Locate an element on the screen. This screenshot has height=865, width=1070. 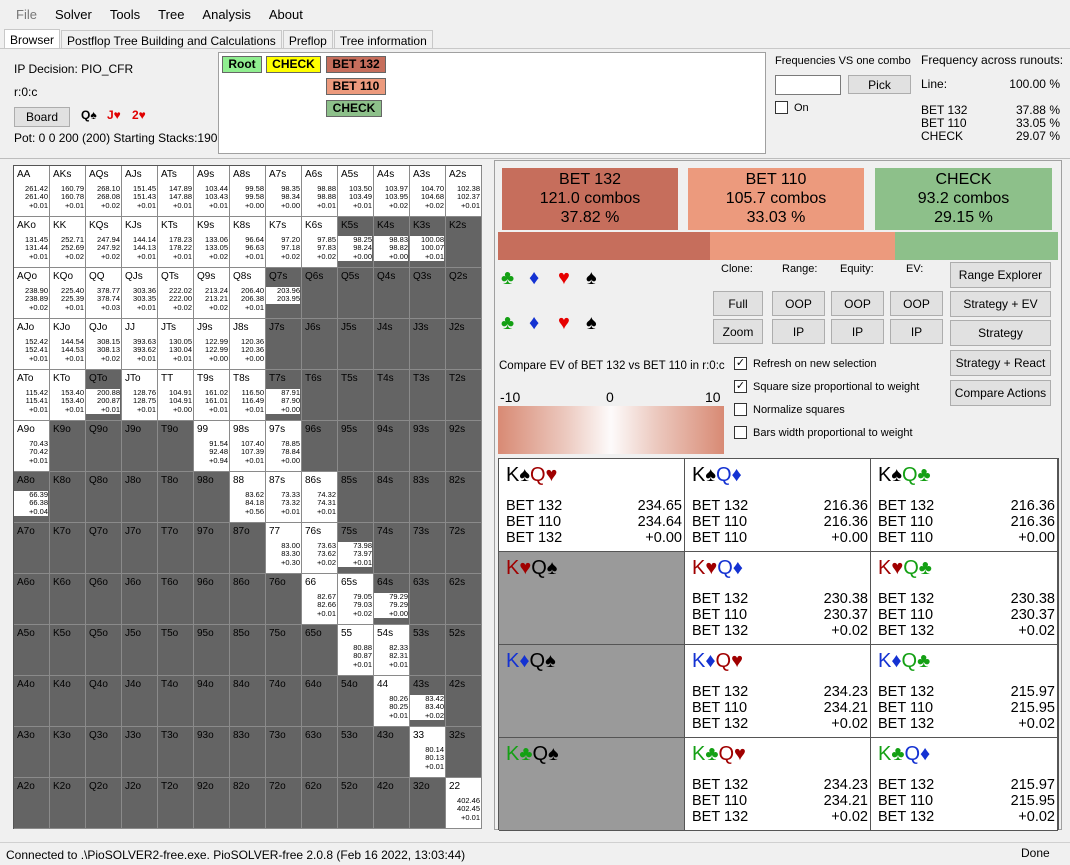
menu-analysis: Analysis is located at coordinates (226, 14).